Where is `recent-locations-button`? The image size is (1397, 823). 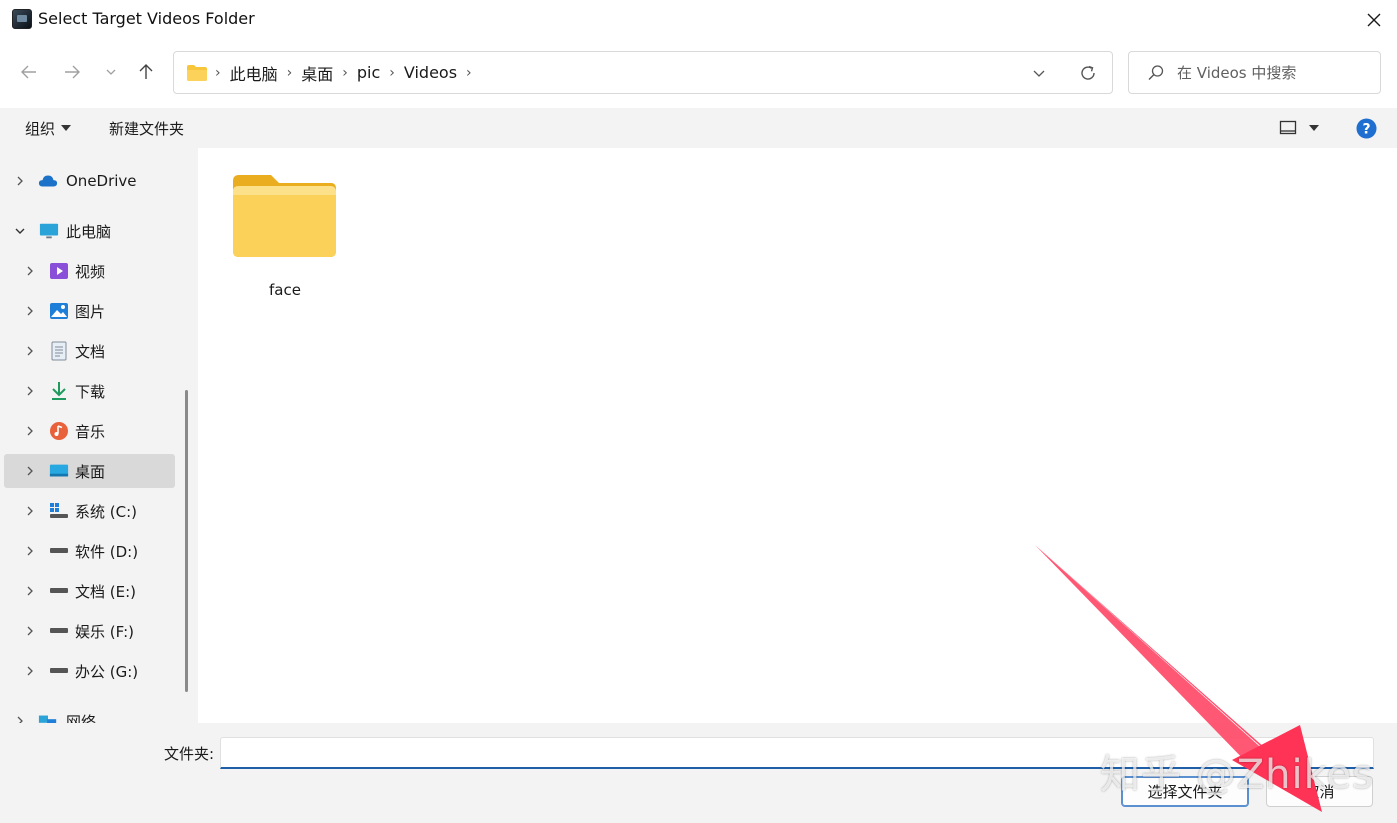 recent-locations-button is located at coordinates (111, 72).